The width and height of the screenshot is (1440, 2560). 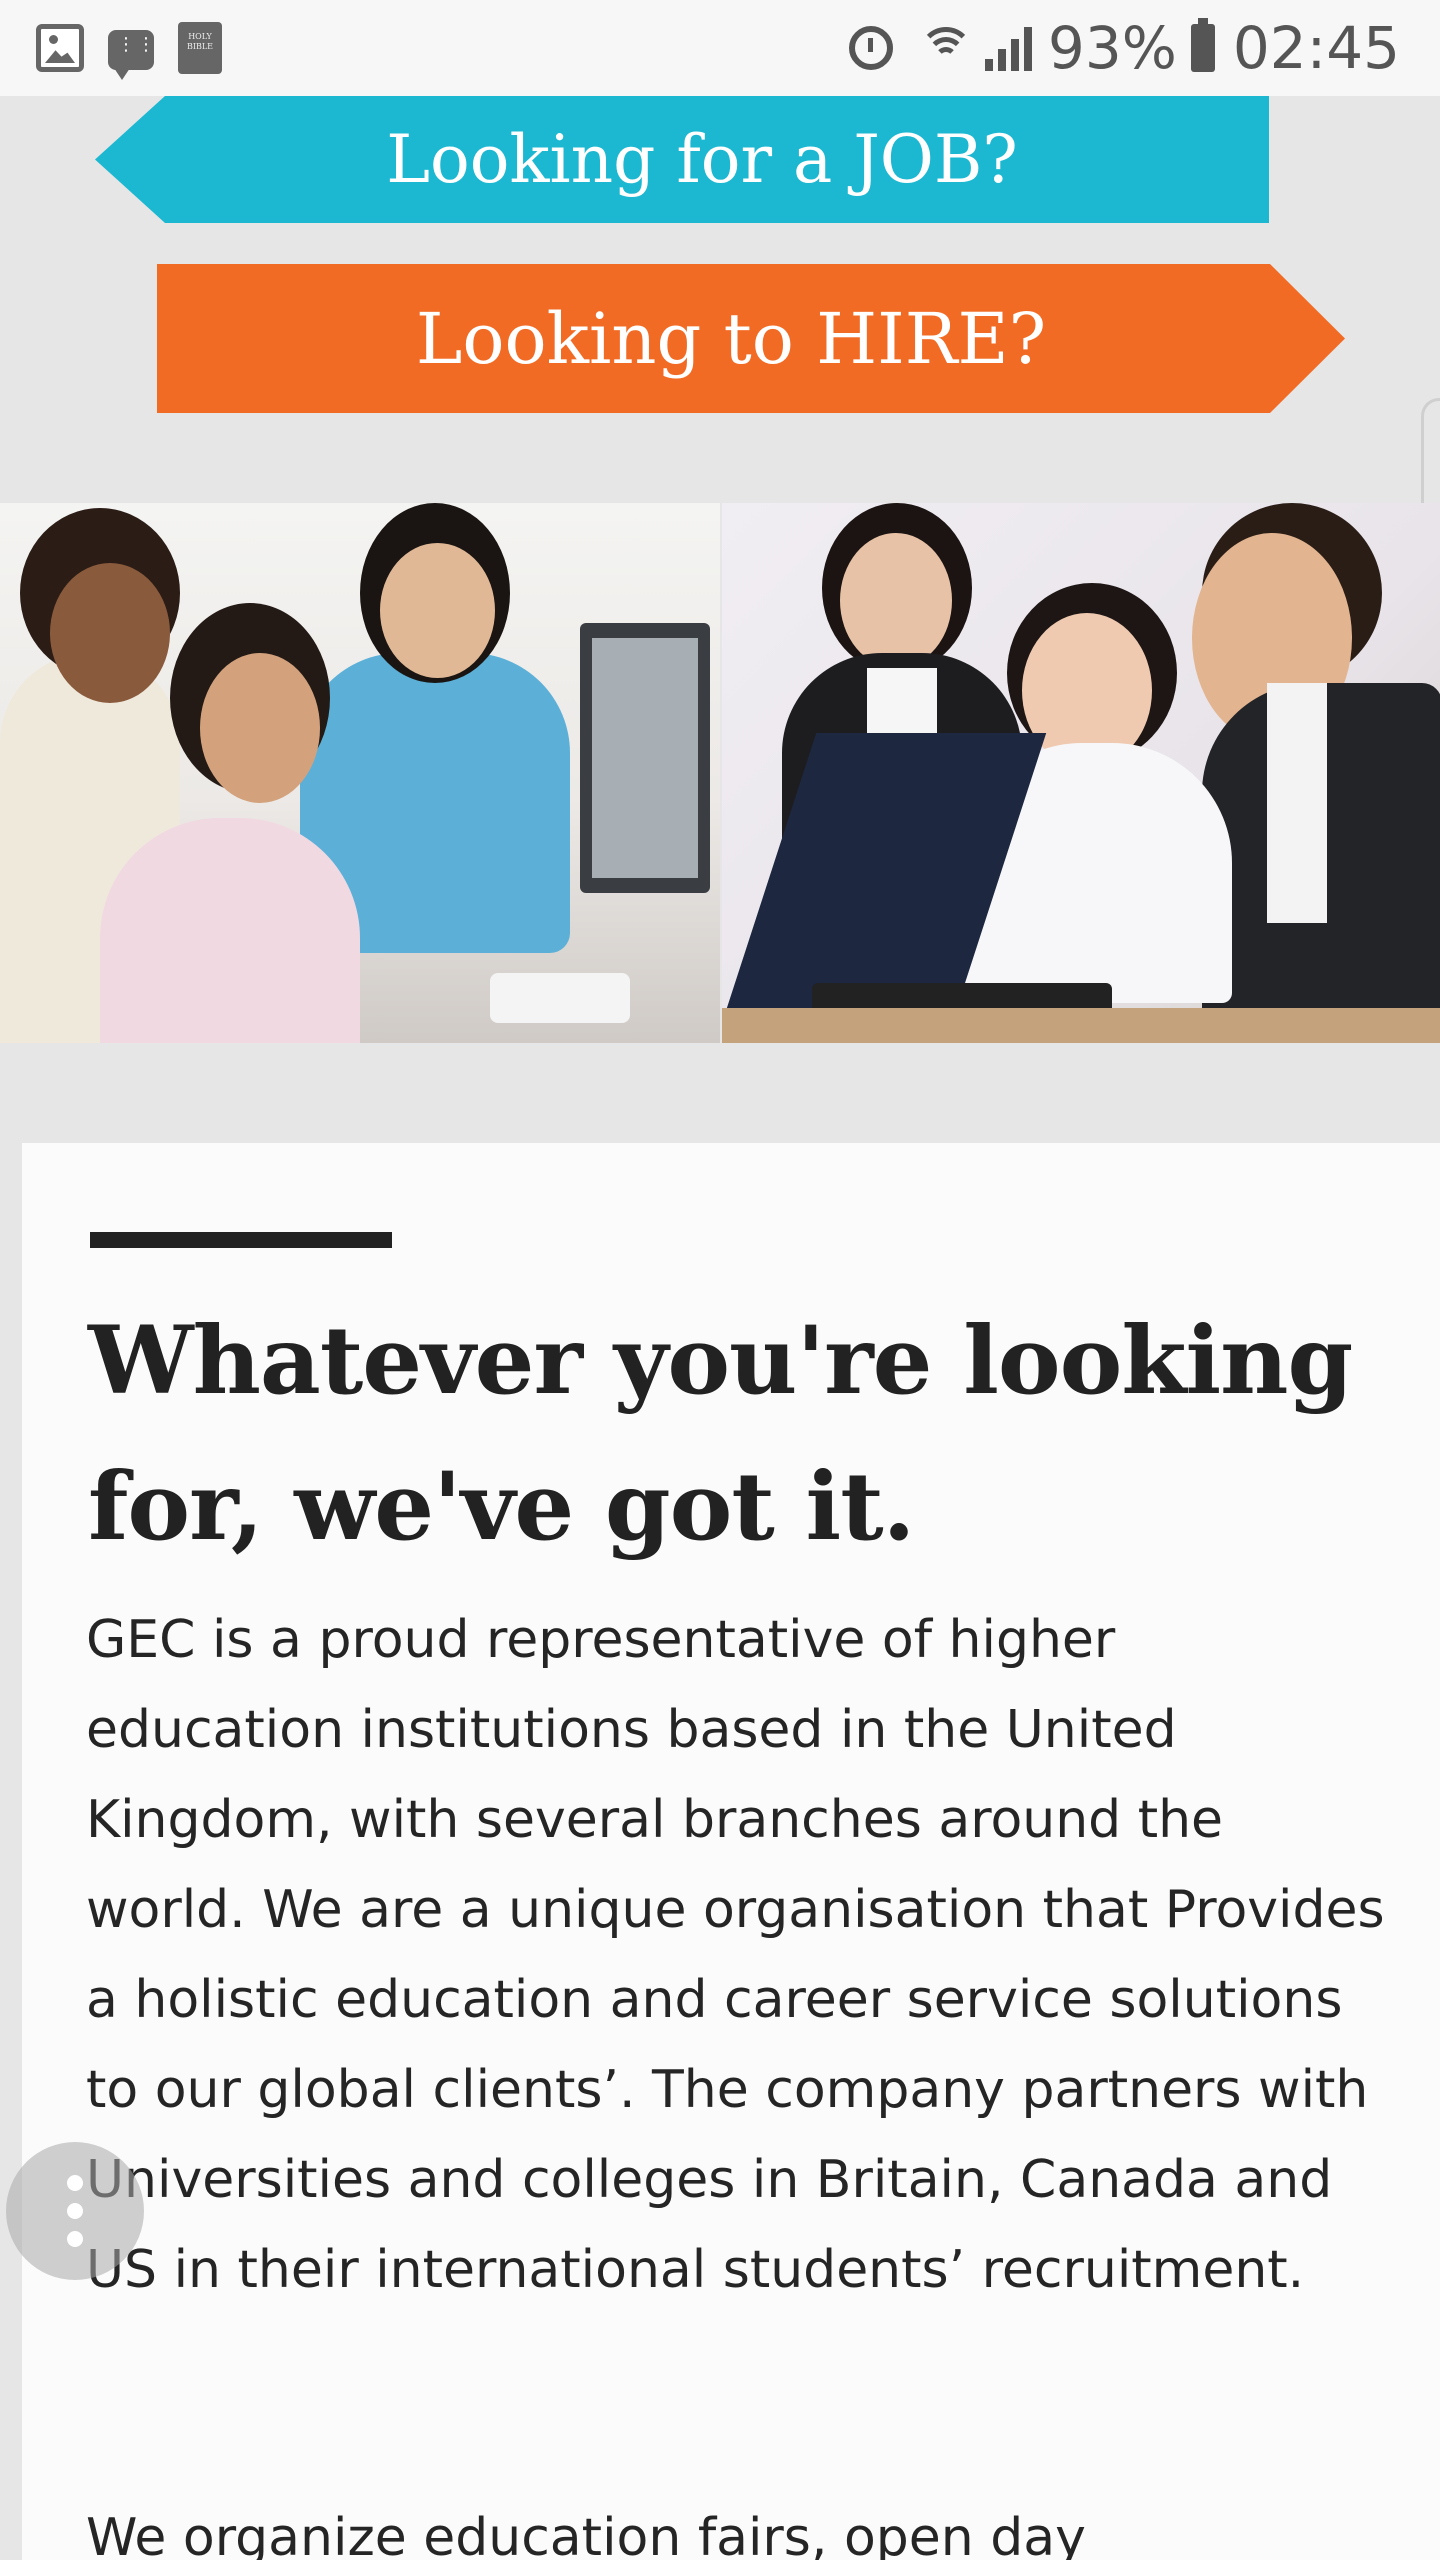 I want to click on looking-for-job-button: Looking for a JOB?, so click(x=682, y=159).